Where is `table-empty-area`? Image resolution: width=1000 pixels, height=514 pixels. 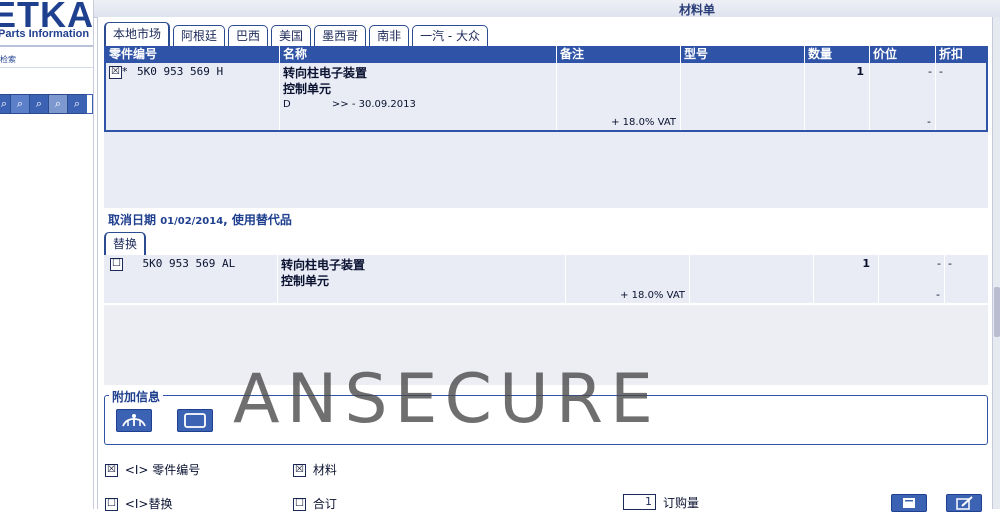
table-empty-area is located at coordinates (546, 170).